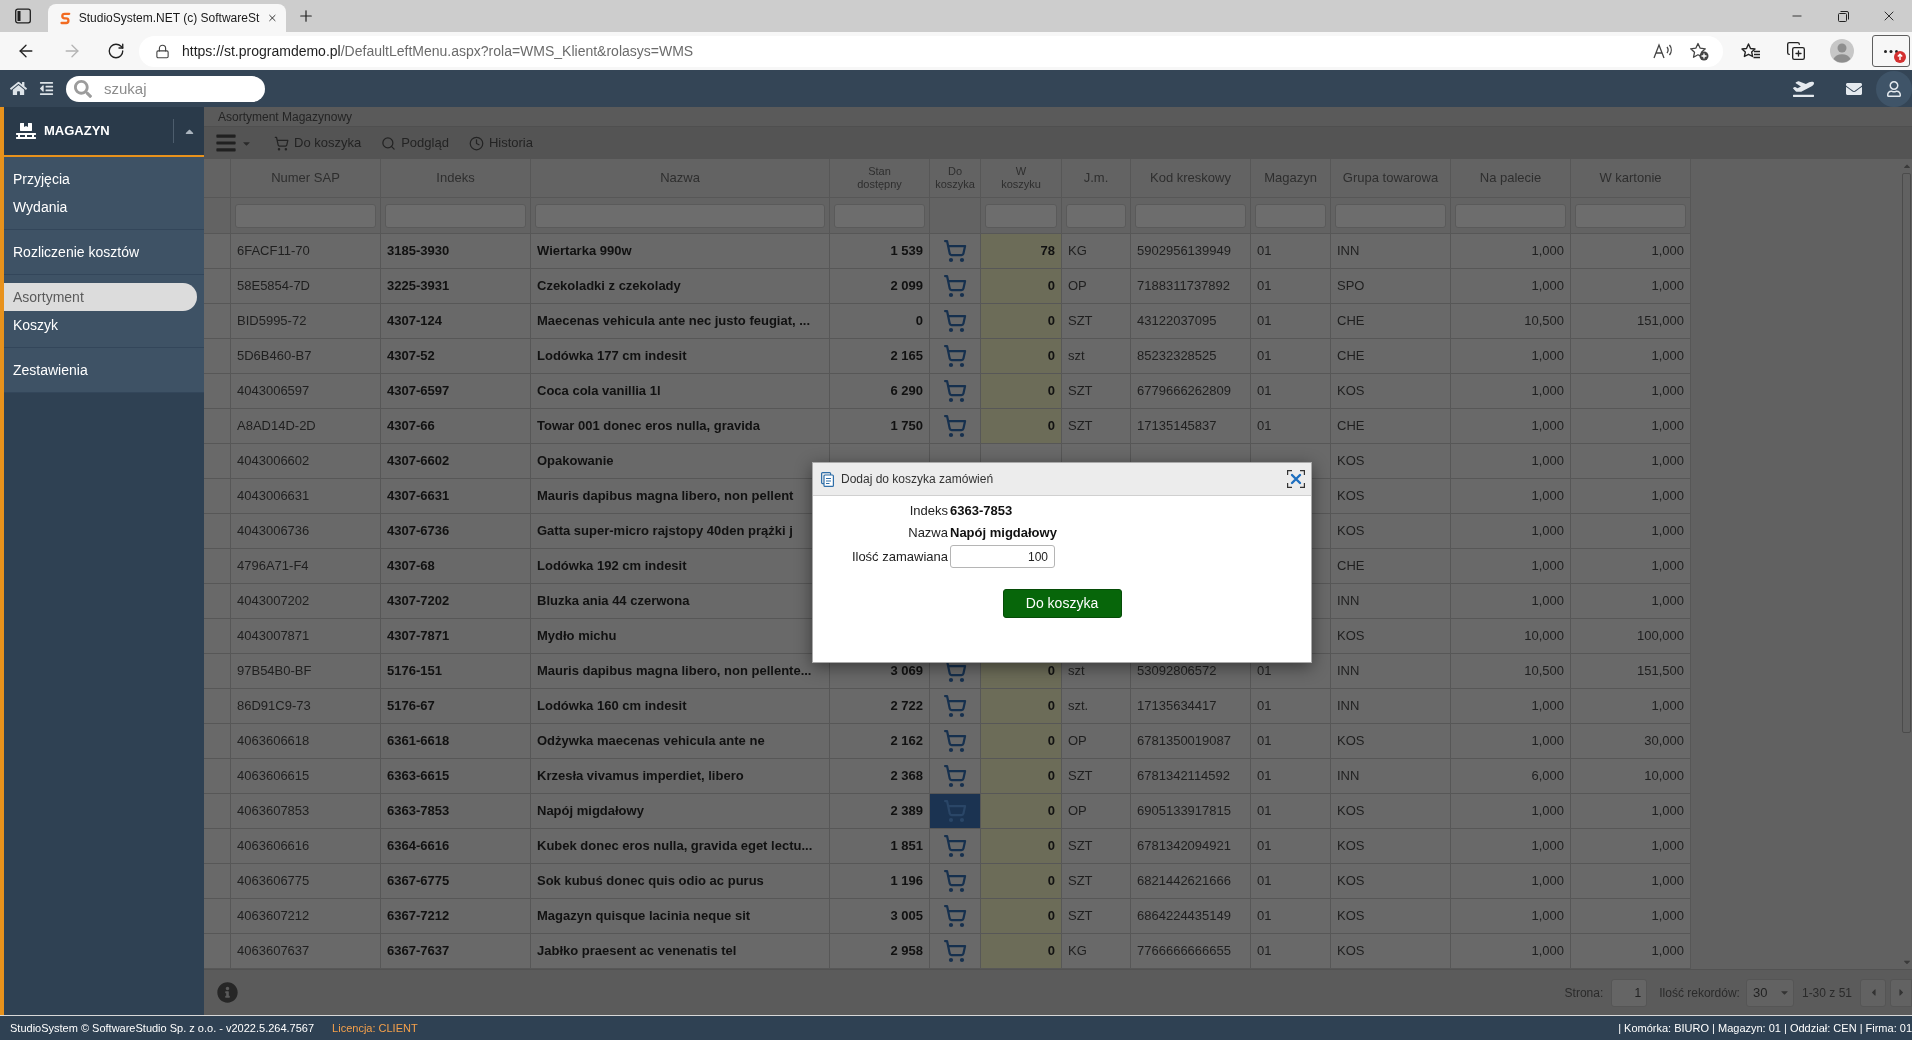 The height and width of the screenshot is (1040, 1912). What do you see at coordinates (1854, 88) in the screenshot?
I see `mail-icon` at bounding box center [1854, 88].